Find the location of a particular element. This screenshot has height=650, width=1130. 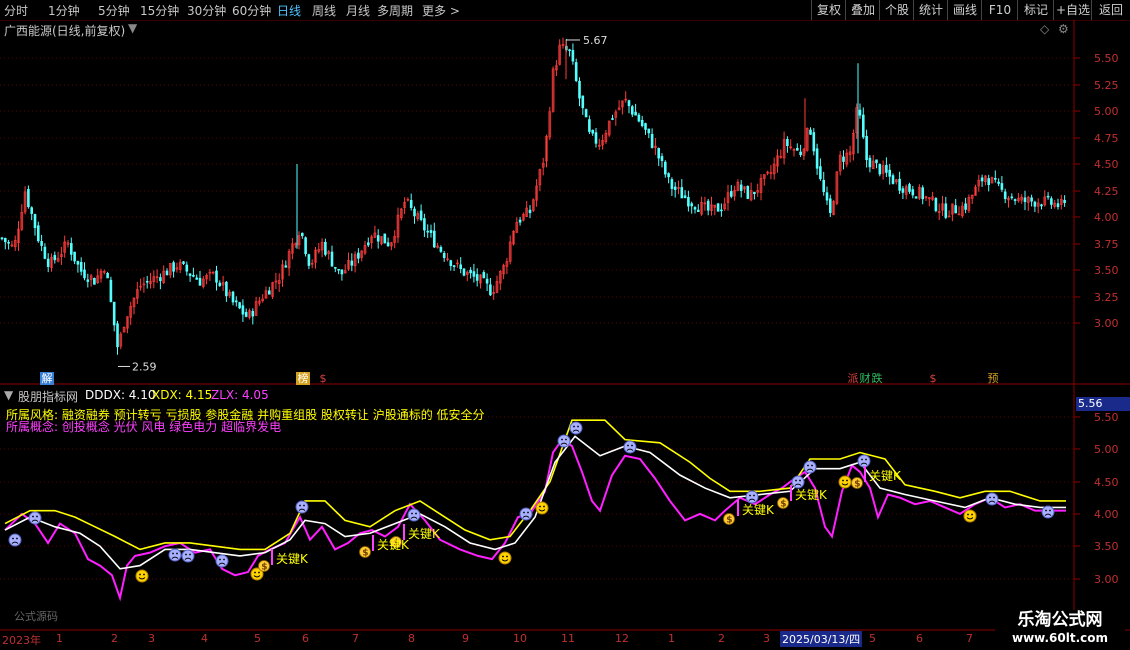

y-tick: 4.50 is located at coordinates (1106, 164).